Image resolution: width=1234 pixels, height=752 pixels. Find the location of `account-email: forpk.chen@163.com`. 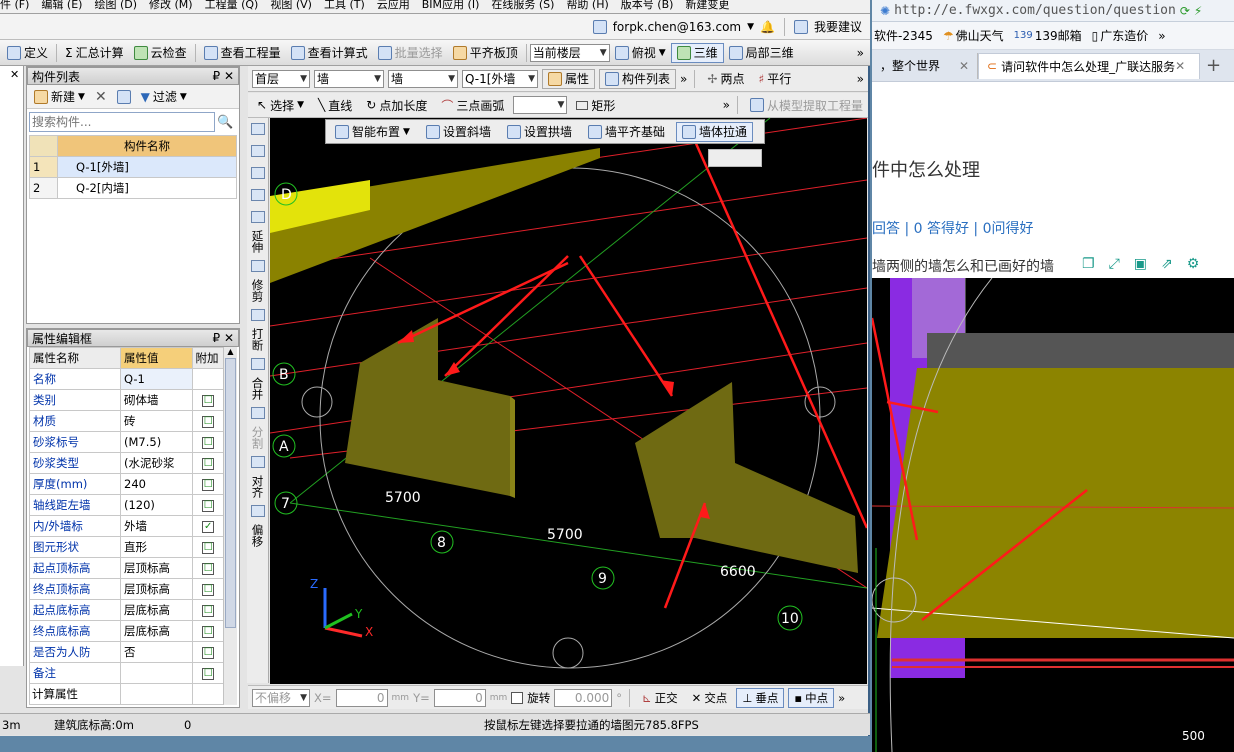

account-email: forpk.chen@163.com is located at coordinates (677, 27).